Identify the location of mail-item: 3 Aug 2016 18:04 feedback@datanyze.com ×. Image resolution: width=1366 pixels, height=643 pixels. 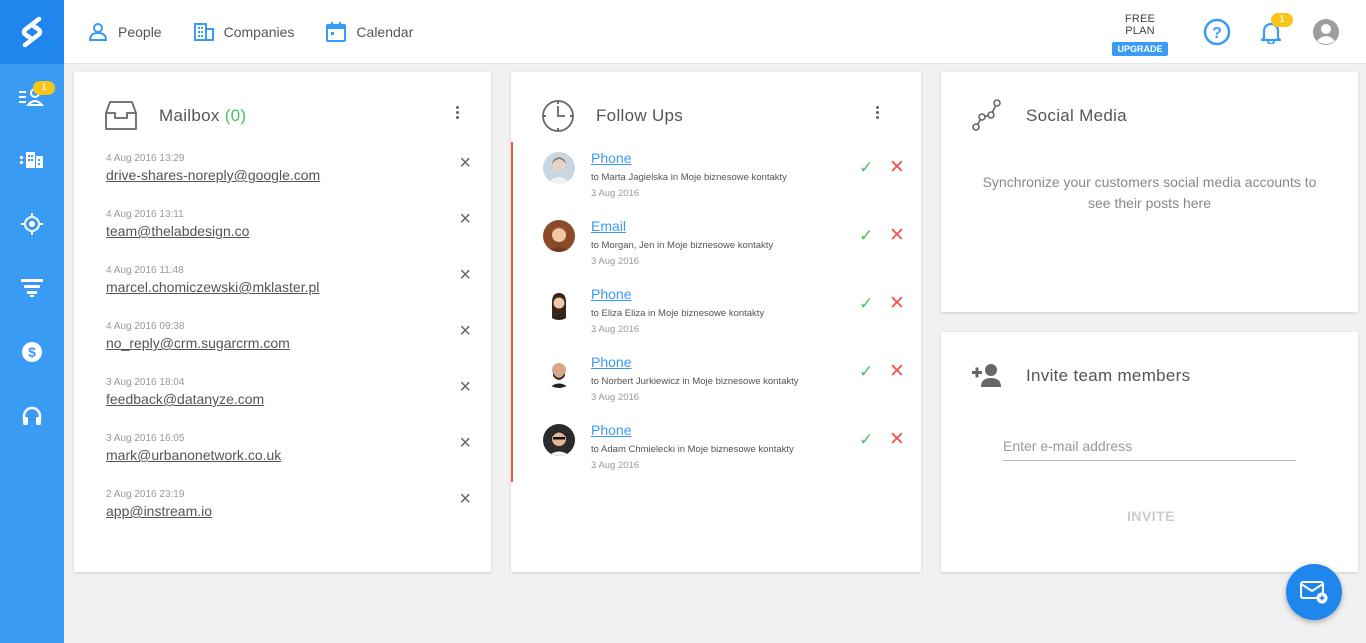
(288, 397).